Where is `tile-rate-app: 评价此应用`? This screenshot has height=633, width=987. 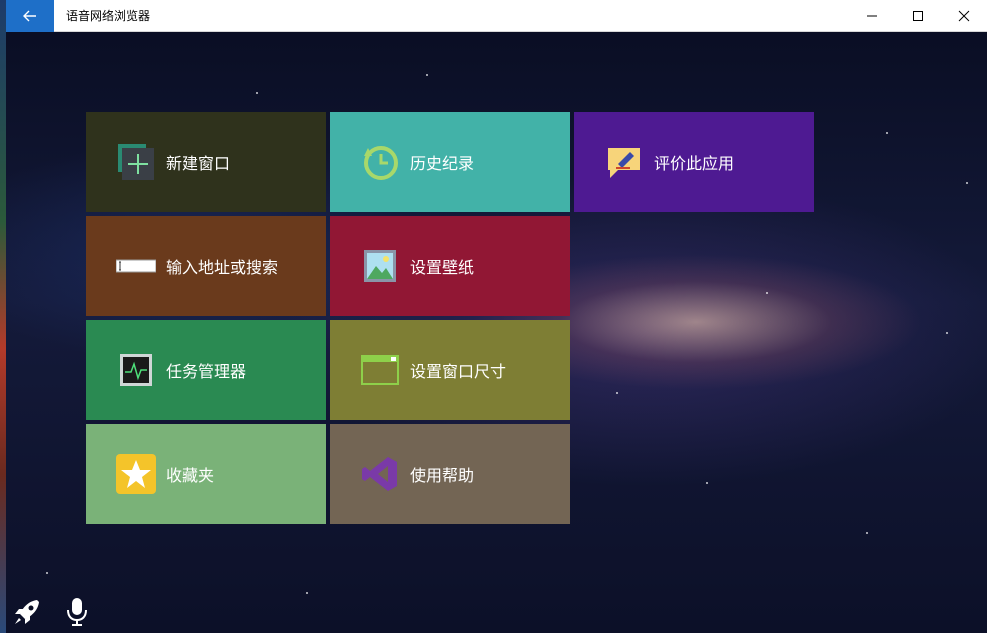
tile-rate-app: 评价此应用 is located at coordinates (694, 162).